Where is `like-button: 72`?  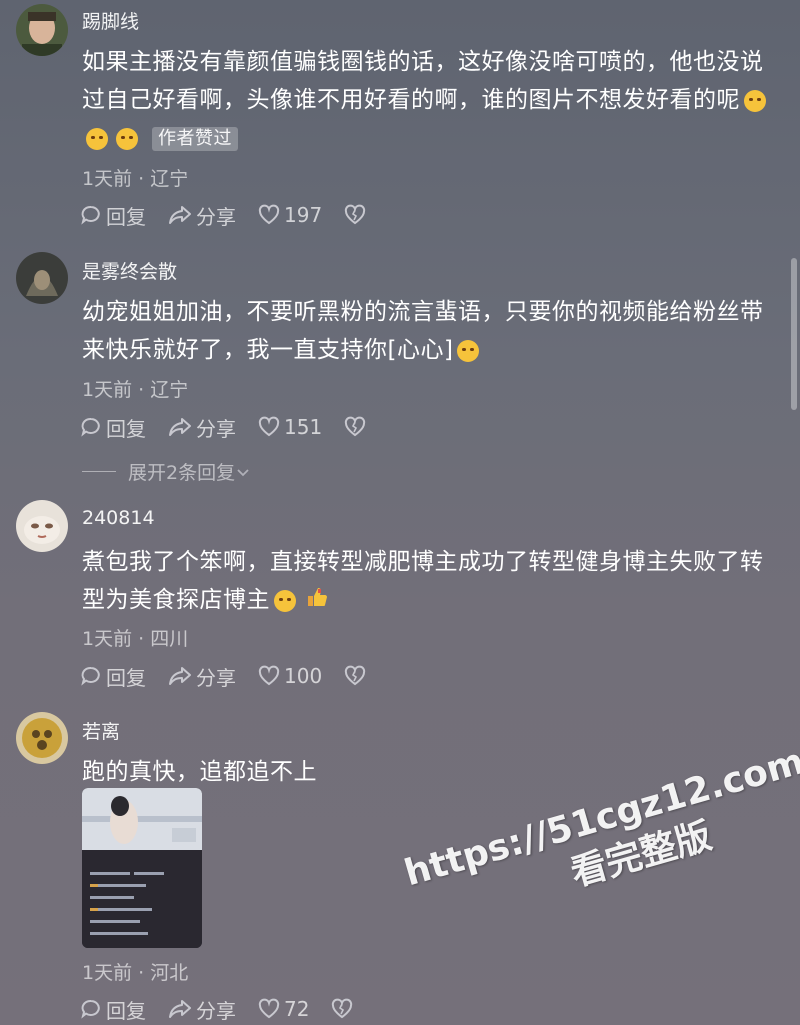
like-button: 72 is located at coordinates (283, 1009).